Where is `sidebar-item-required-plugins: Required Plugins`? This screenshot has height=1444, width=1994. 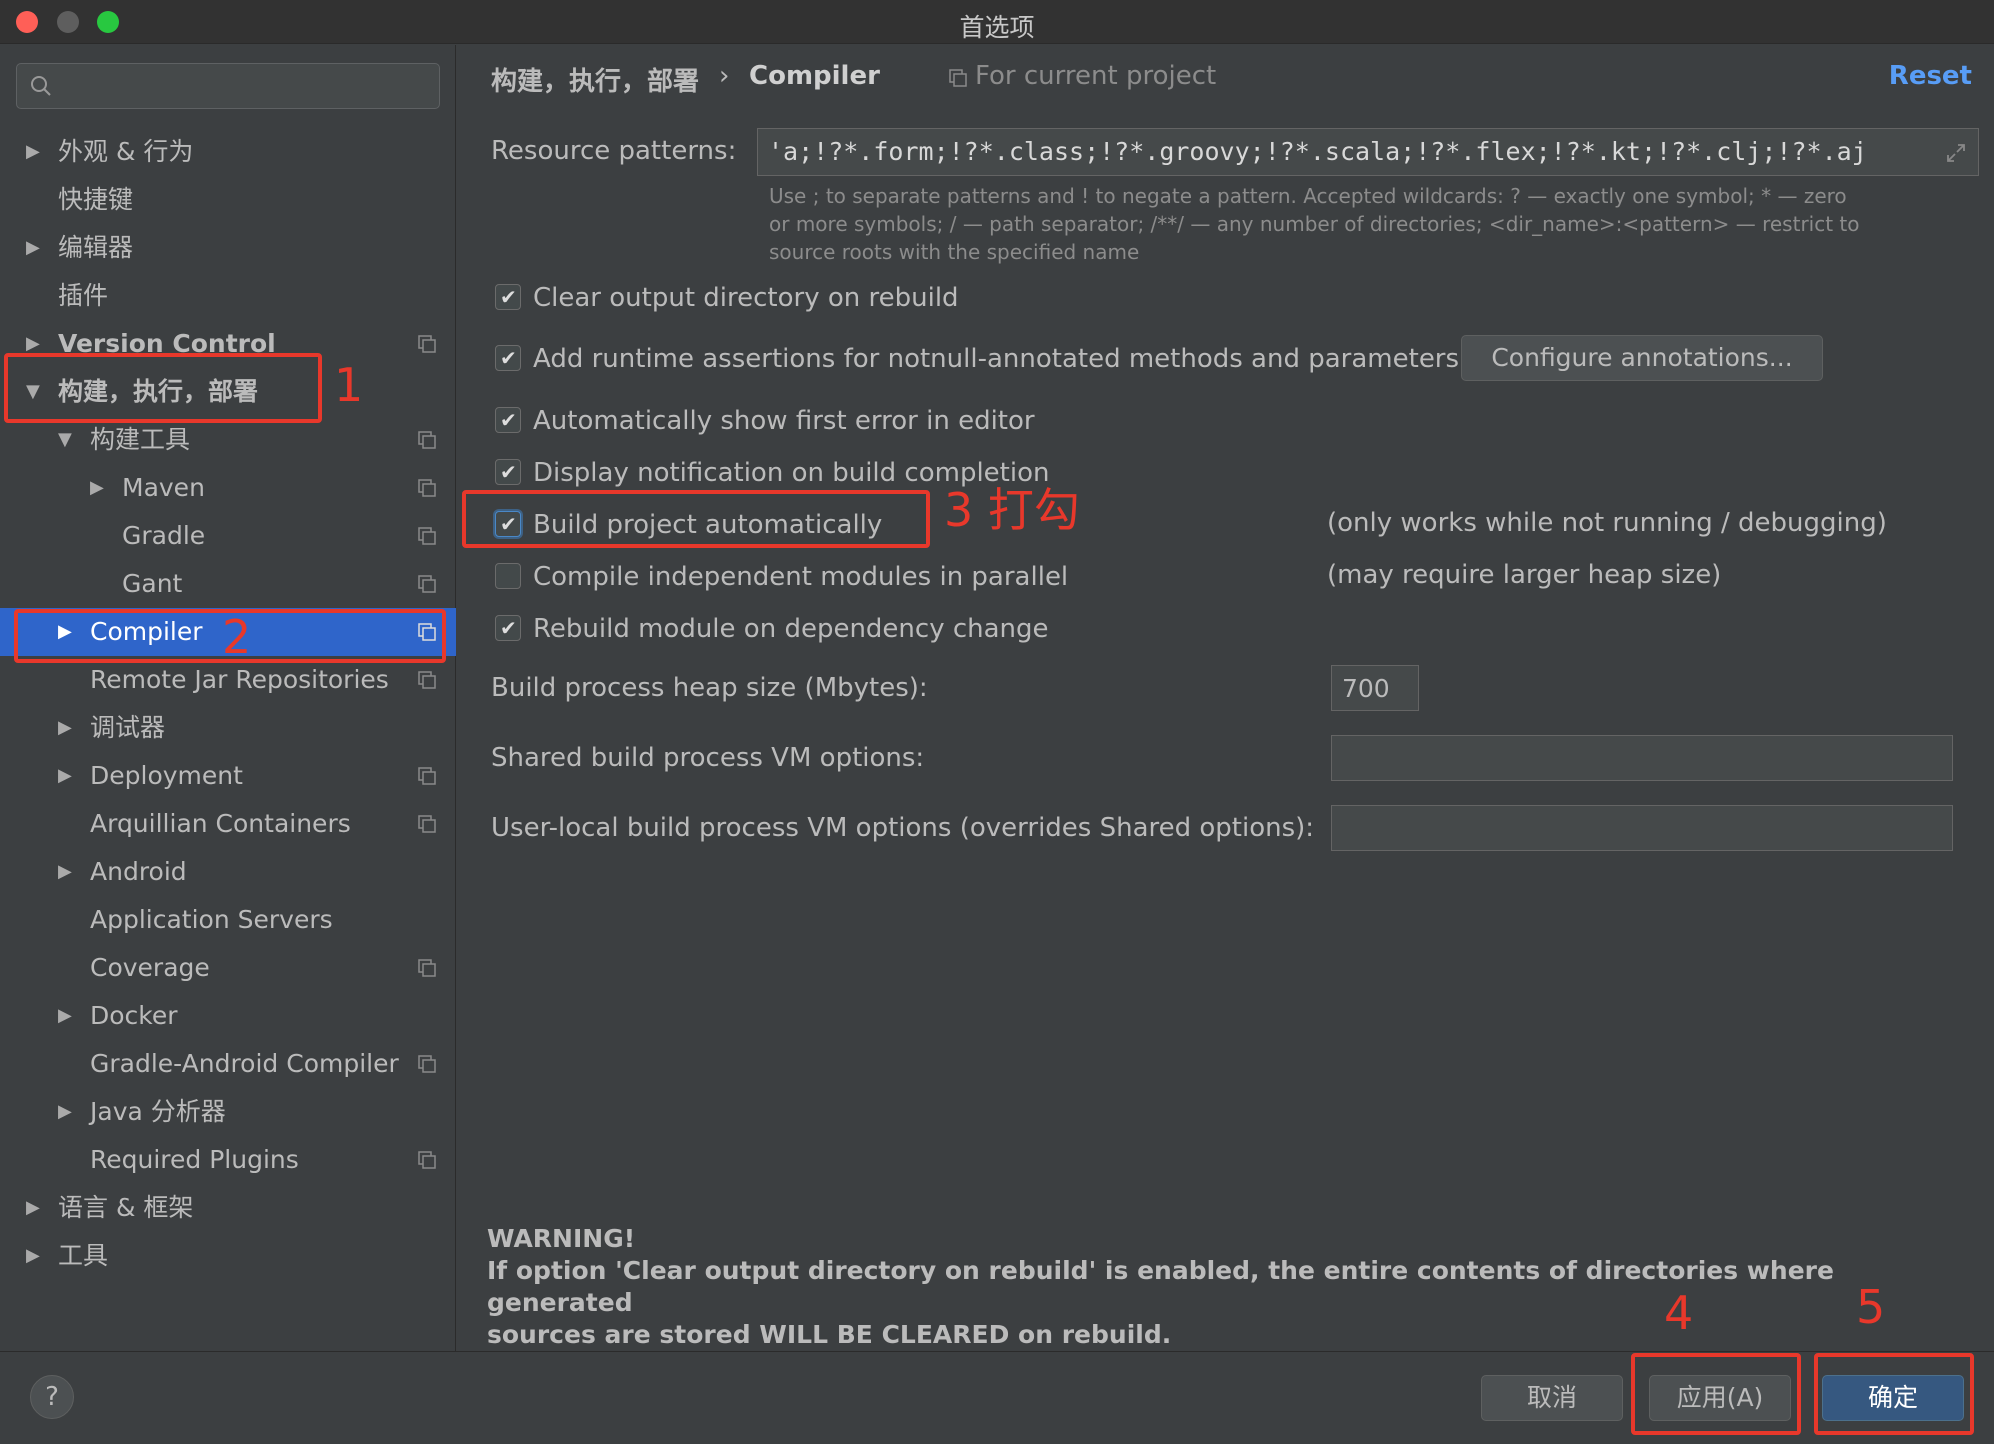 sidebar-item-required-plugins: Required Plugins is located at coordinates (228, 1160).